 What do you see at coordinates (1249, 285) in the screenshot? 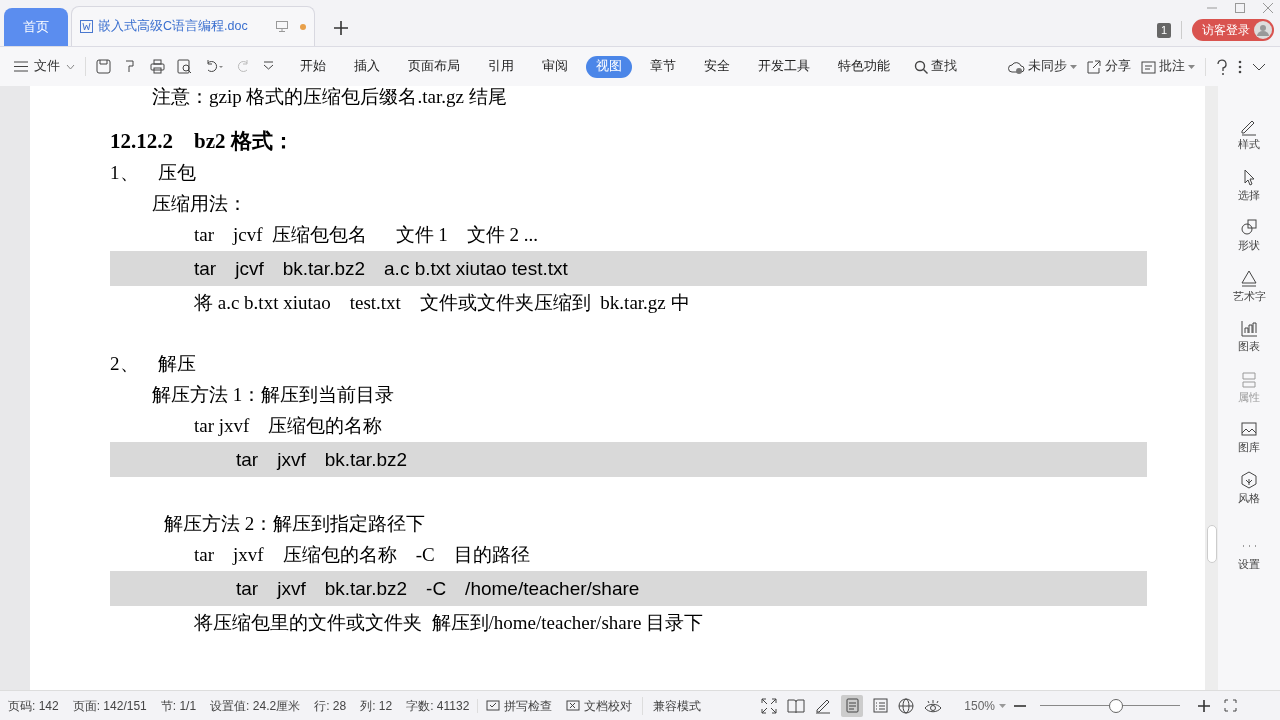
I see `side-panel-button: 艺术字` at bounding box center [1249, 285].